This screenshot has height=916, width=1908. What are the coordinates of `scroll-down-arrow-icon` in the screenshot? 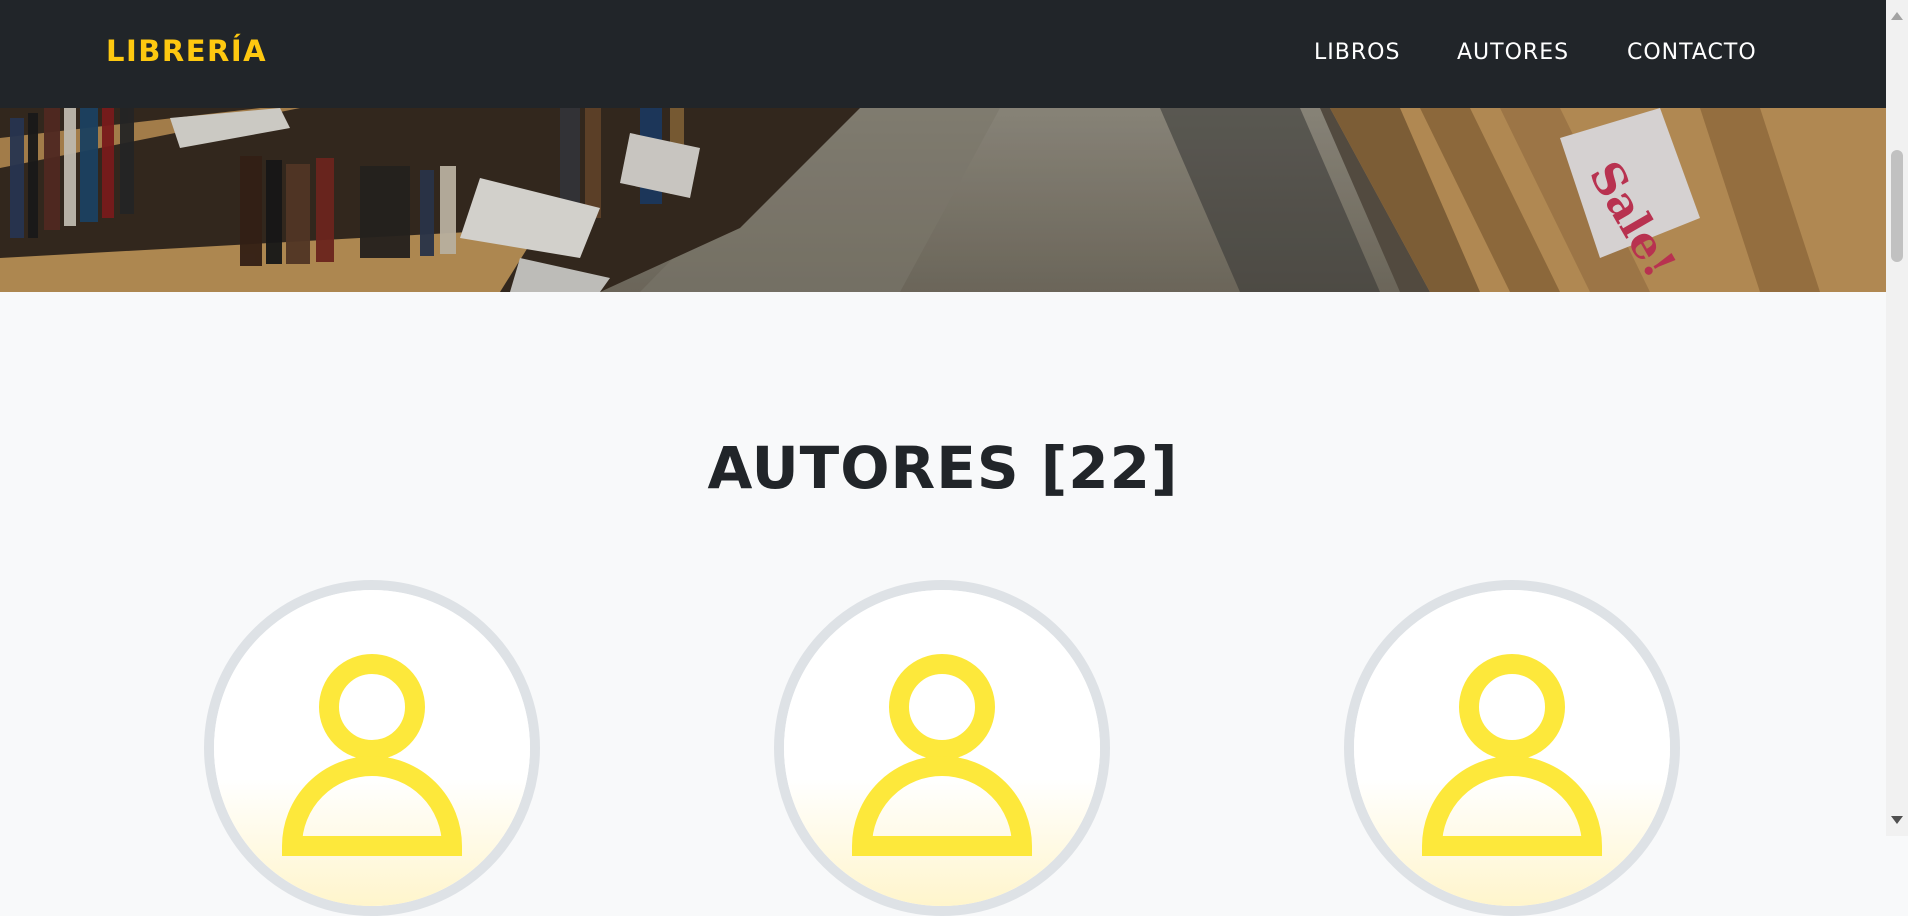 It's located at (1897, 820).